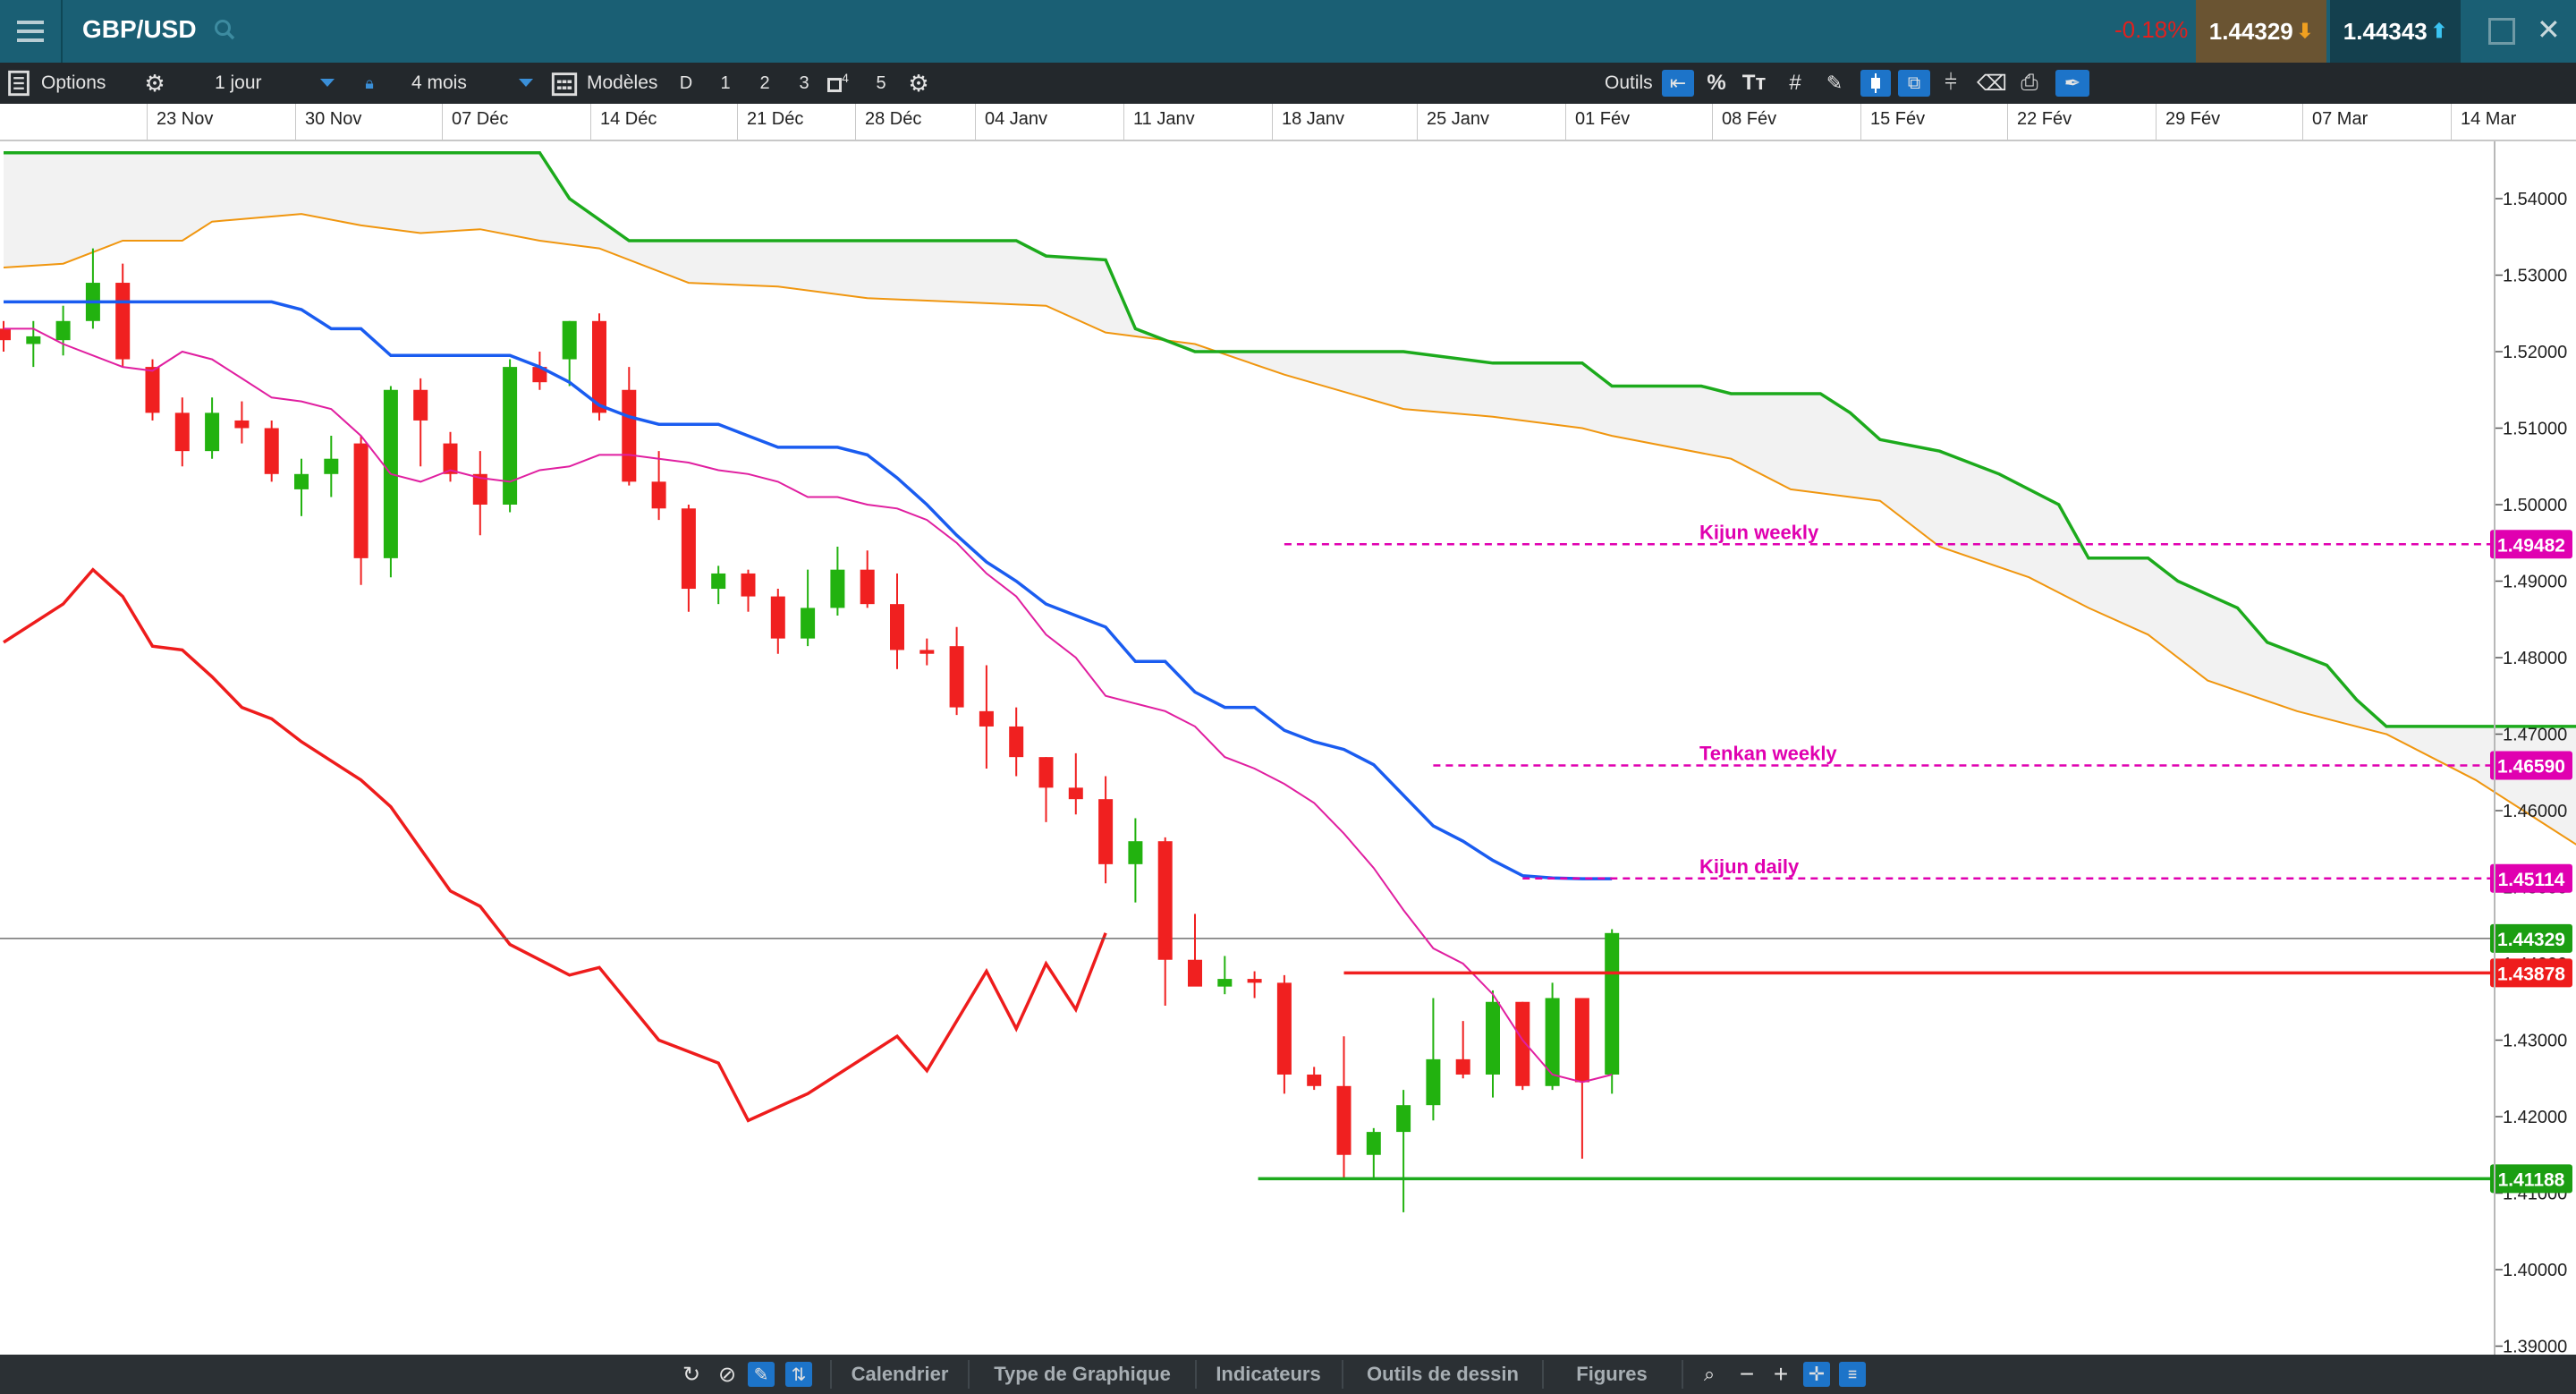 This screenshot has height=1394, width=2576. Describe the element at coordinates (1950, 83) in the screenshot. I see `trend-lines-icon: ⫩` at that location.